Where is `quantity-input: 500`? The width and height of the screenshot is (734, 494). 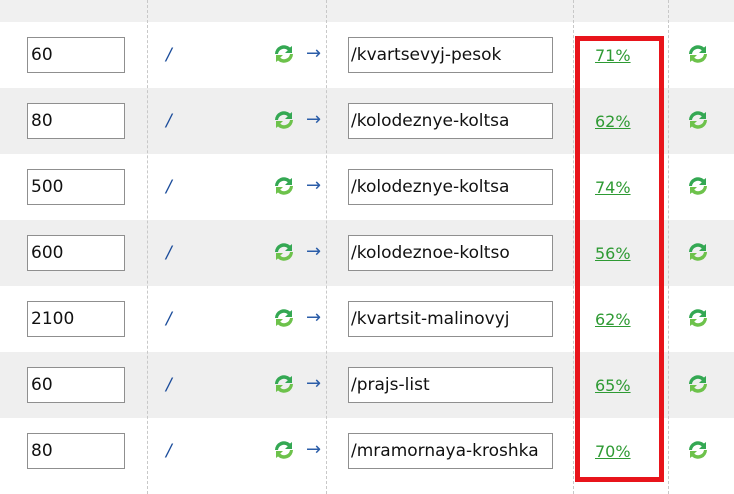 quantity-input: 500 is located at coordinates (76, 187).